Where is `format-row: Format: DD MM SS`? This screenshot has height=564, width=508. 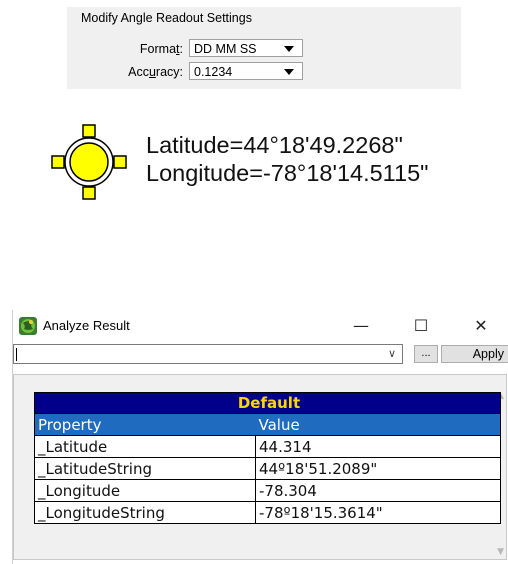
format-row: Format: DD MM SS is located at coordinates (264, 49).